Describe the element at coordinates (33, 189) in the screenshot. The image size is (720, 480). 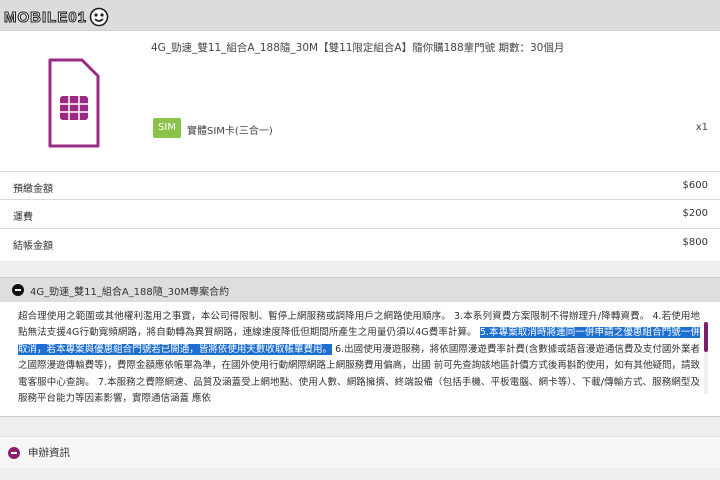
I see `amount-label: 預繳金額` at that location.